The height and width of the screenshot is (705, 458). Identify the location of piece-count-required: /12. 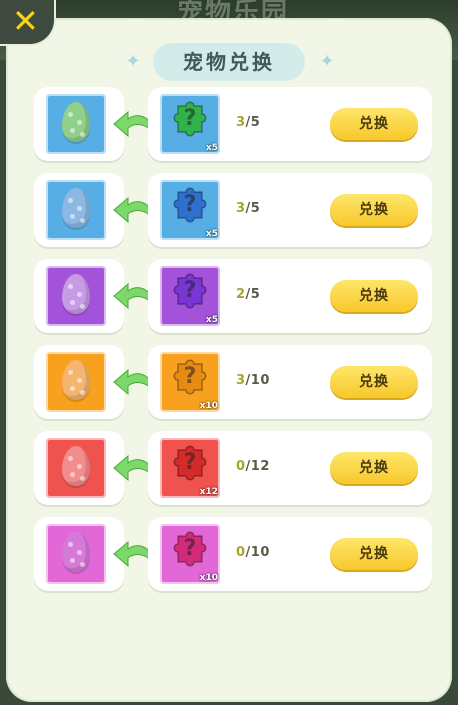
(257, 466).